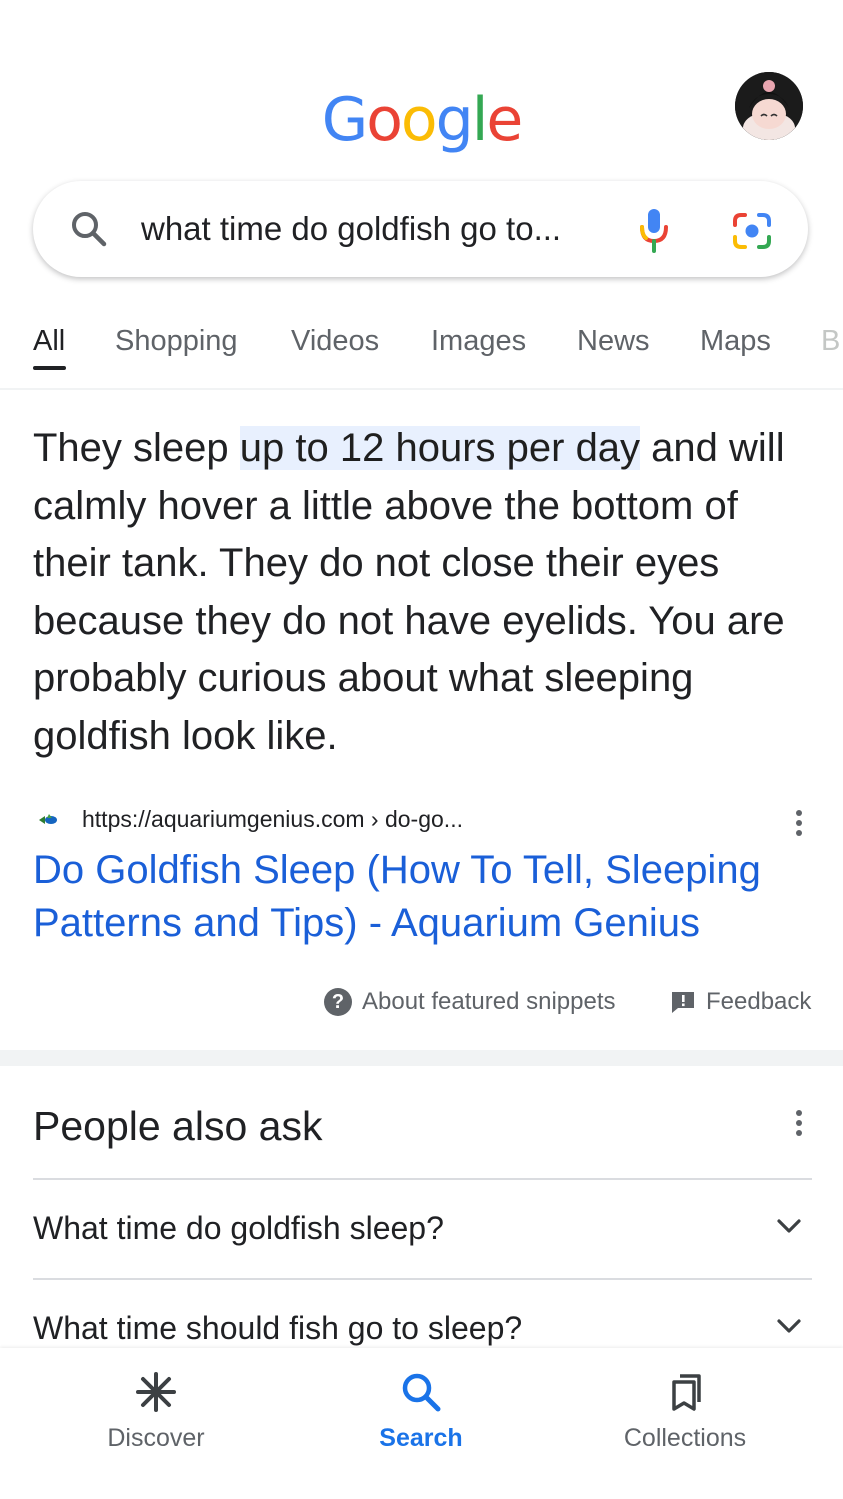 The width and height of the screenshot is (843, 1499). I want to click on people-also-ask-title: People also ask, so click(178, 1126).